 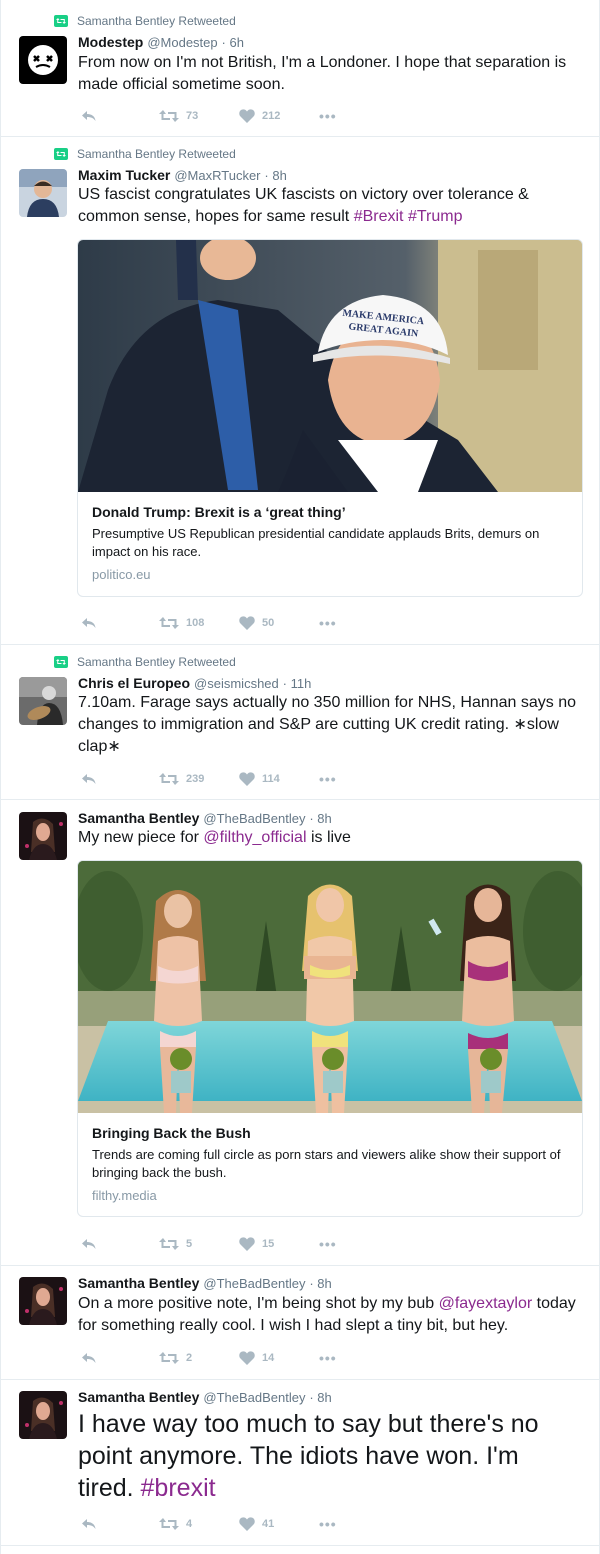 I want to click on retweet-button: 2, so click(x=199, y=1358).